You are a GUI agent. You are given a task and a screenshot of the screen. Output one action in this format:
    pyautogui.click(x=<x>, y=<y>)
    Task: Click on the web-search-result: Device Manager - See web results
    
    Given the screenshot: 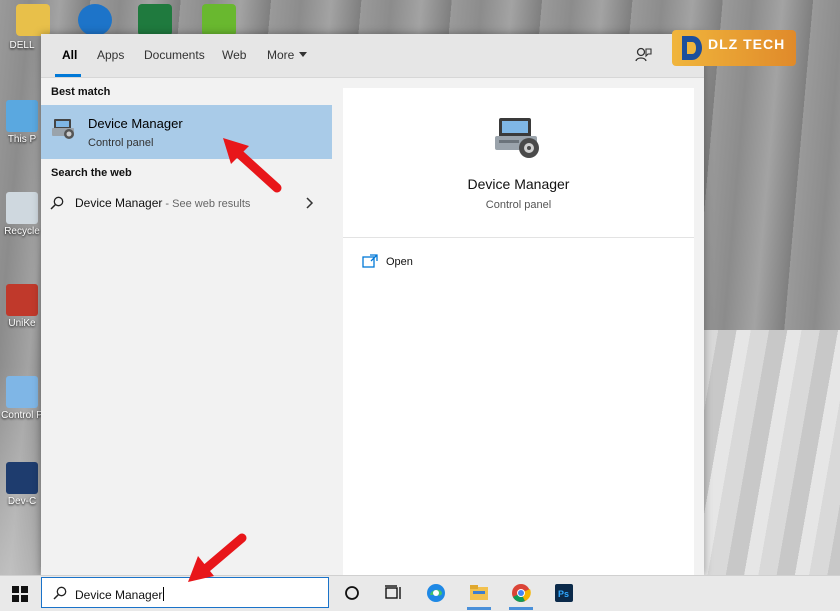 What is the action you would take?
    pyautogui.click(x=186, y=204)
    